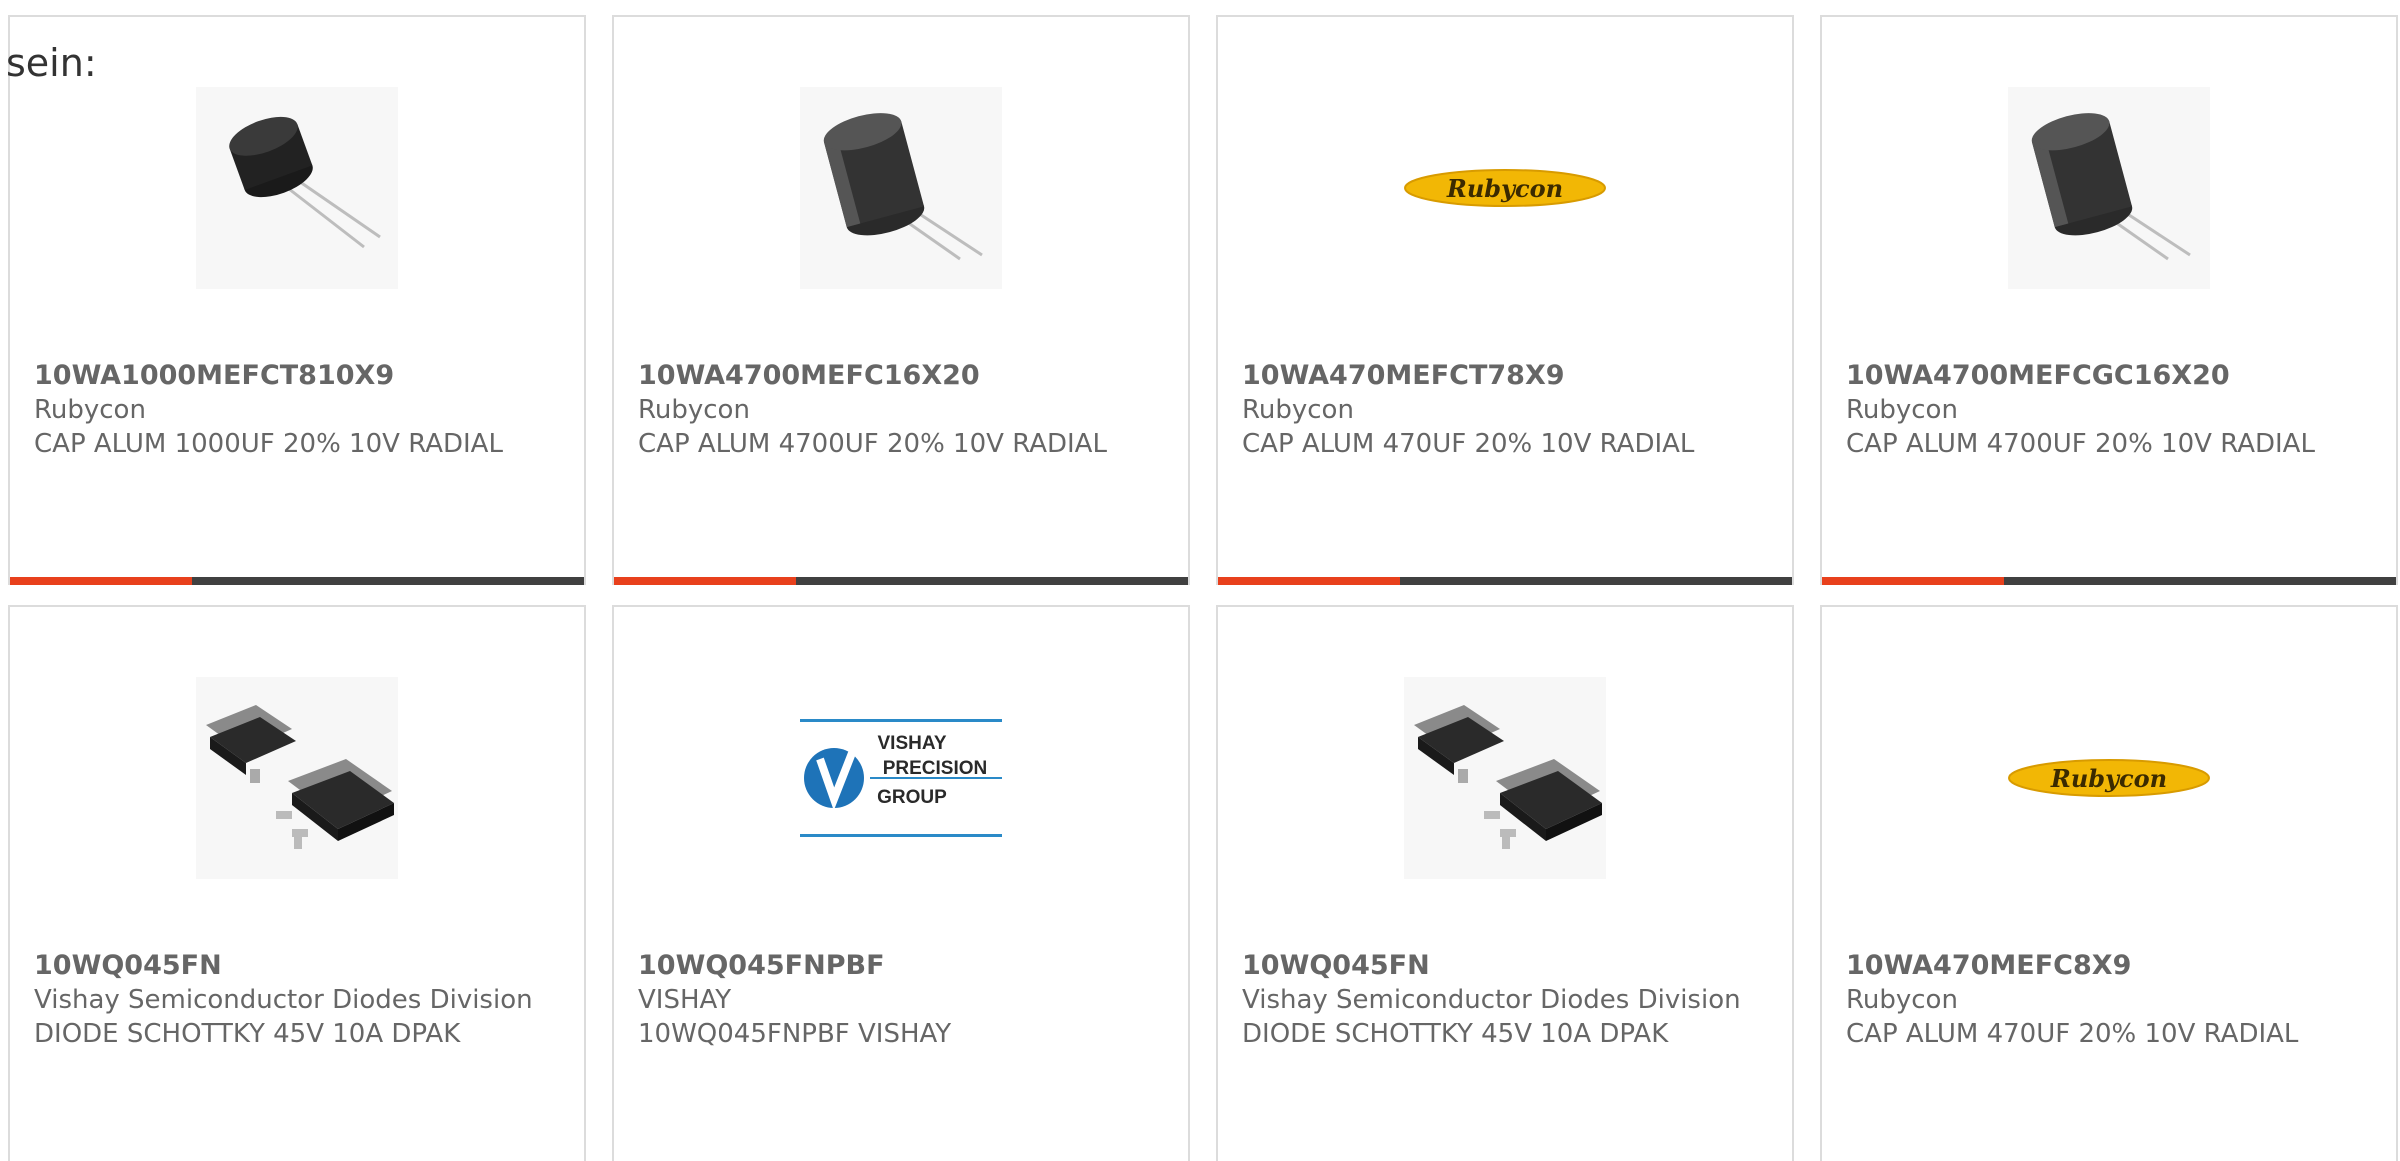 This screenshot has width=2400, height=1161. I want to click on part-number: 10WA4700MEFCGC16X20, so click(2111, 376).